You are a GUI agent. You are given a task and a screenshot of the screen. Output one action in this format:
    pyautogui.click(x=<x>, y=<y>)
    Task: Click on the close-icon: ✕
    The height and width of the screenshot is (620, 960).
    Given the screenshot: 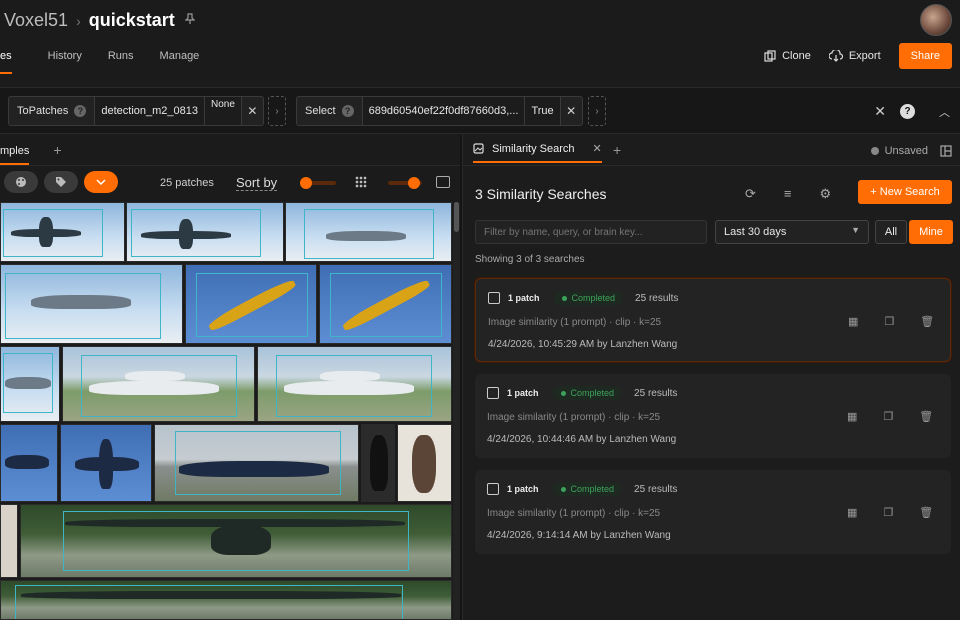 What is the action you would take?
    pyautogui.click(x=597, y=148)
    